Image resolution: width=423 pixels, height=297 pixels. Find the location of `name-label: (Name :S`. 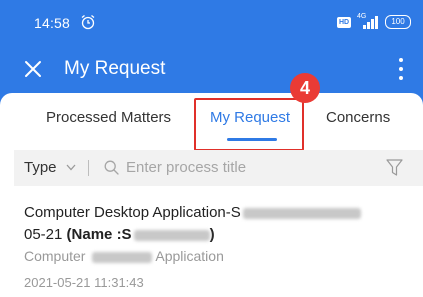

name-label: (Name :S is located at coordinates (99, 234).